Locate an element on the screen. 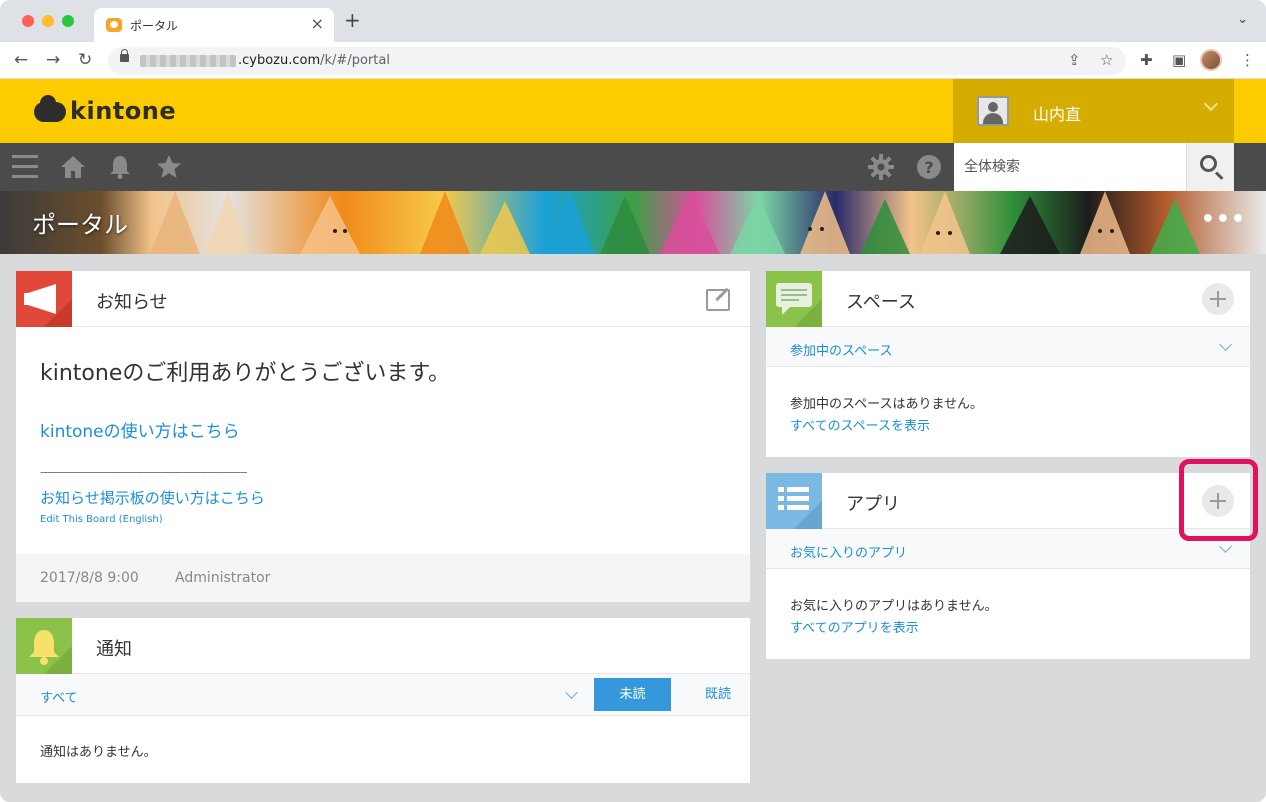 The width and height of the screenshot is (1266, 802). announcement-heading: kintoneのご利用ありがとうございます。 is located at coordinates (245, 373).